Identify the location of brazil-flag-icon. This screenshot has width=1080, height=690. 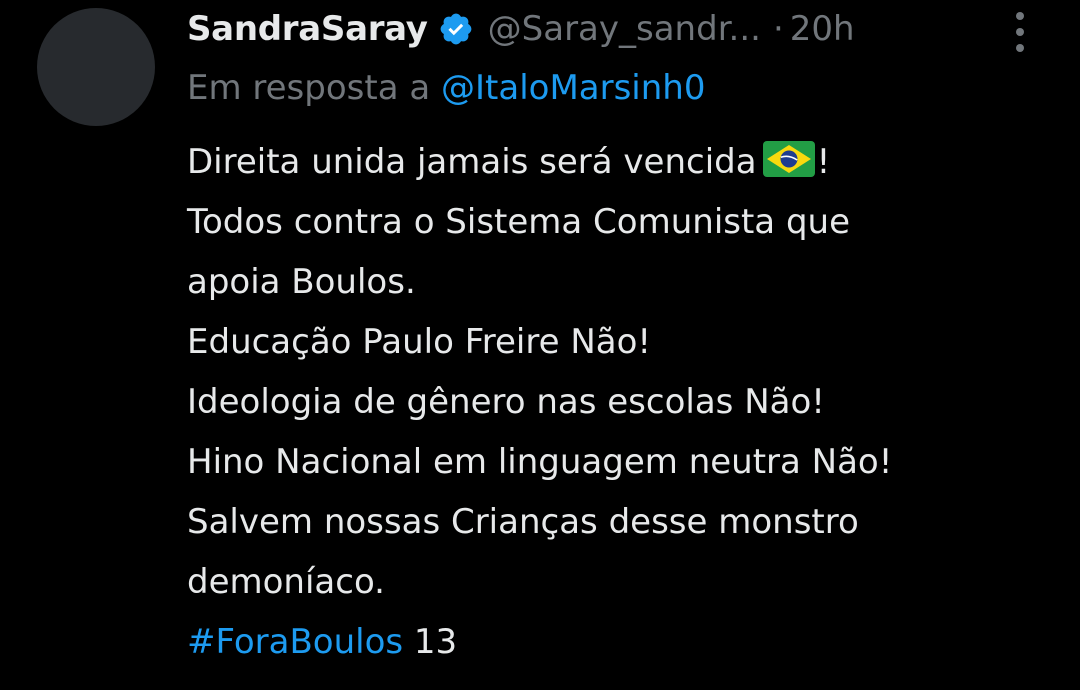
(788, 159).